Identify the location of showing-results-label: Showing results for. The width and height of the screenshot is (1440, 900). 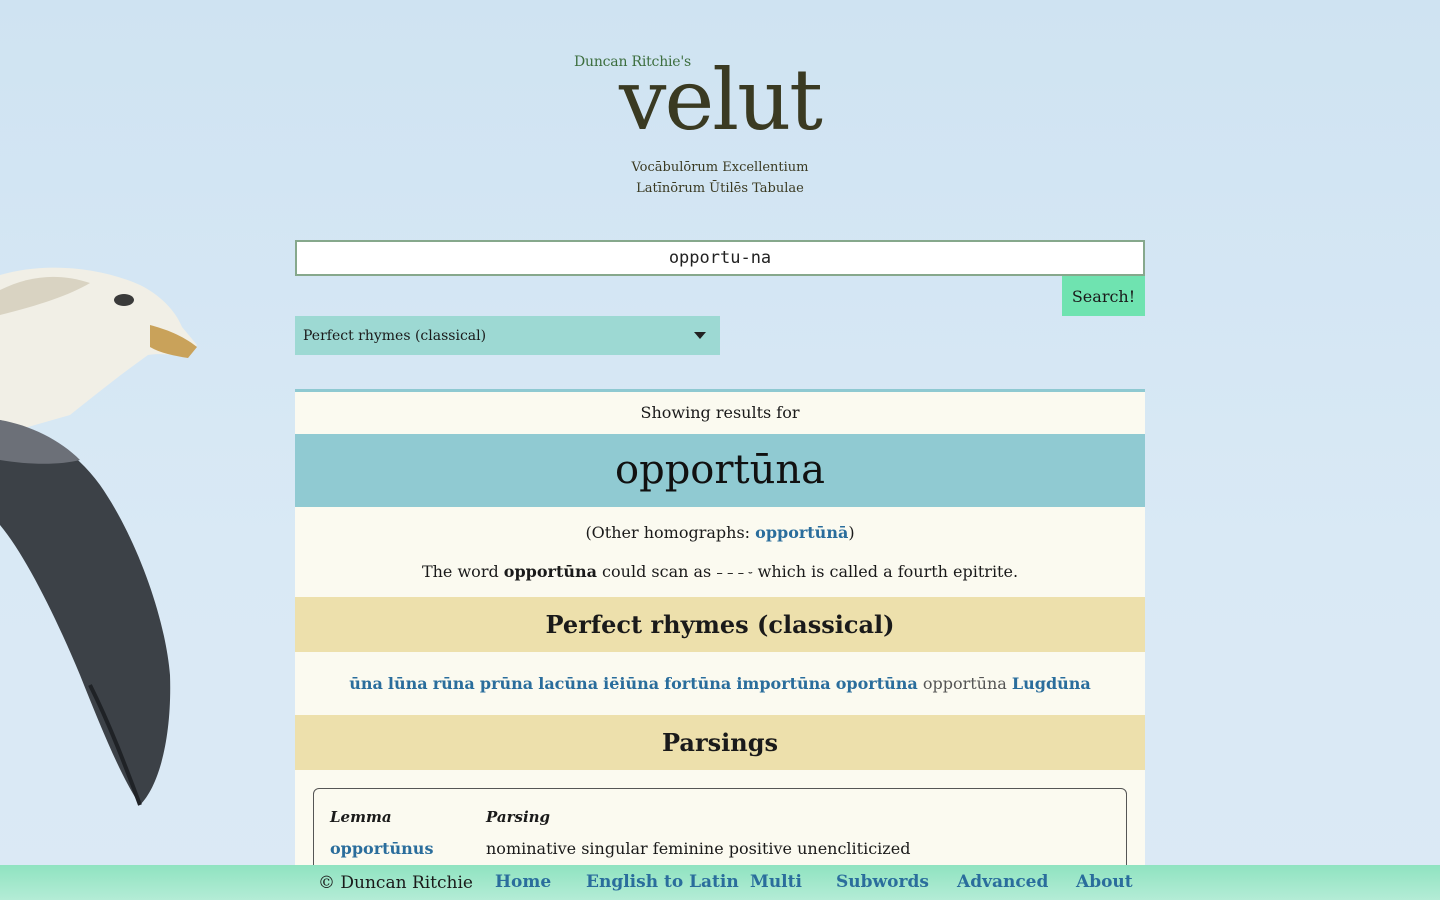
(720, 412).